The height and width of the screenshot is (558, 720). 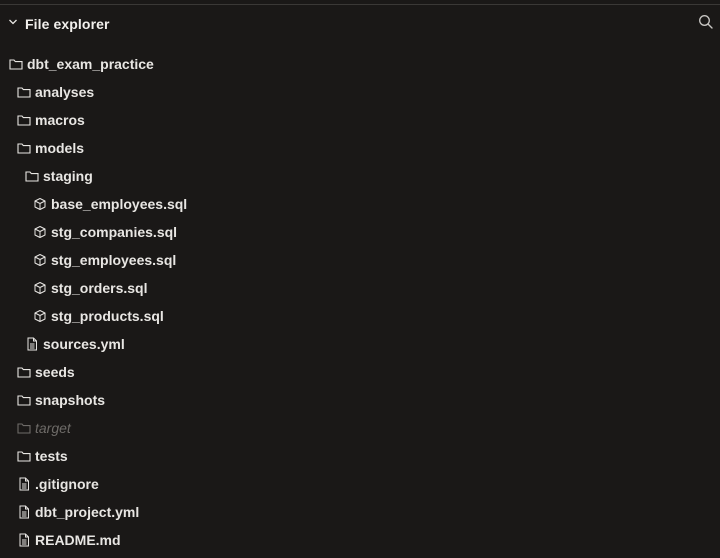 I want to click on tree-item-staging: staging, so click(x=360, y=176).